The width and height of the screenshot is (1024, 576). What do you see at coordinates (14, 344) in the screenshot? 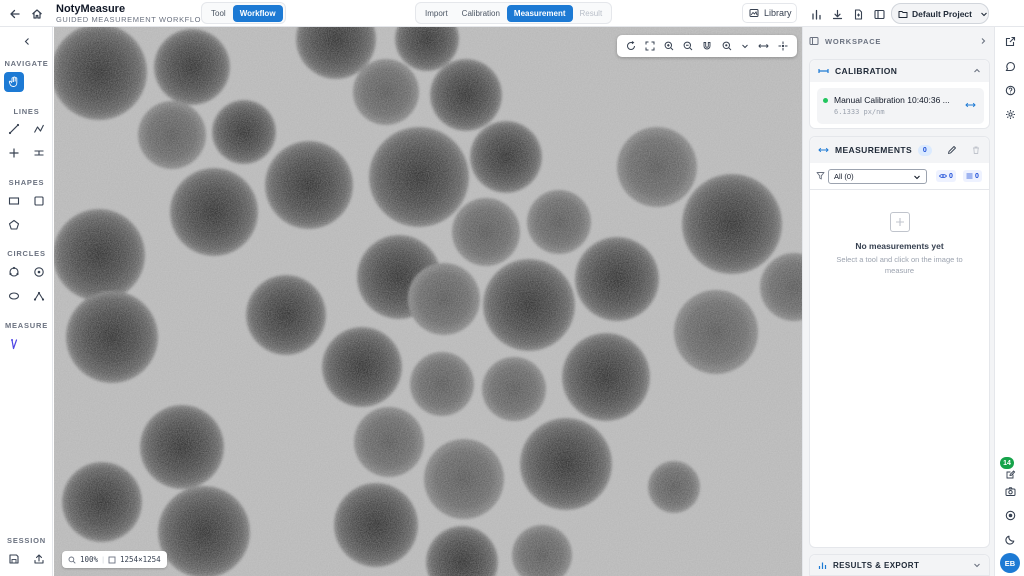
I see `caliper-tool` at bounding box center [14, 344].